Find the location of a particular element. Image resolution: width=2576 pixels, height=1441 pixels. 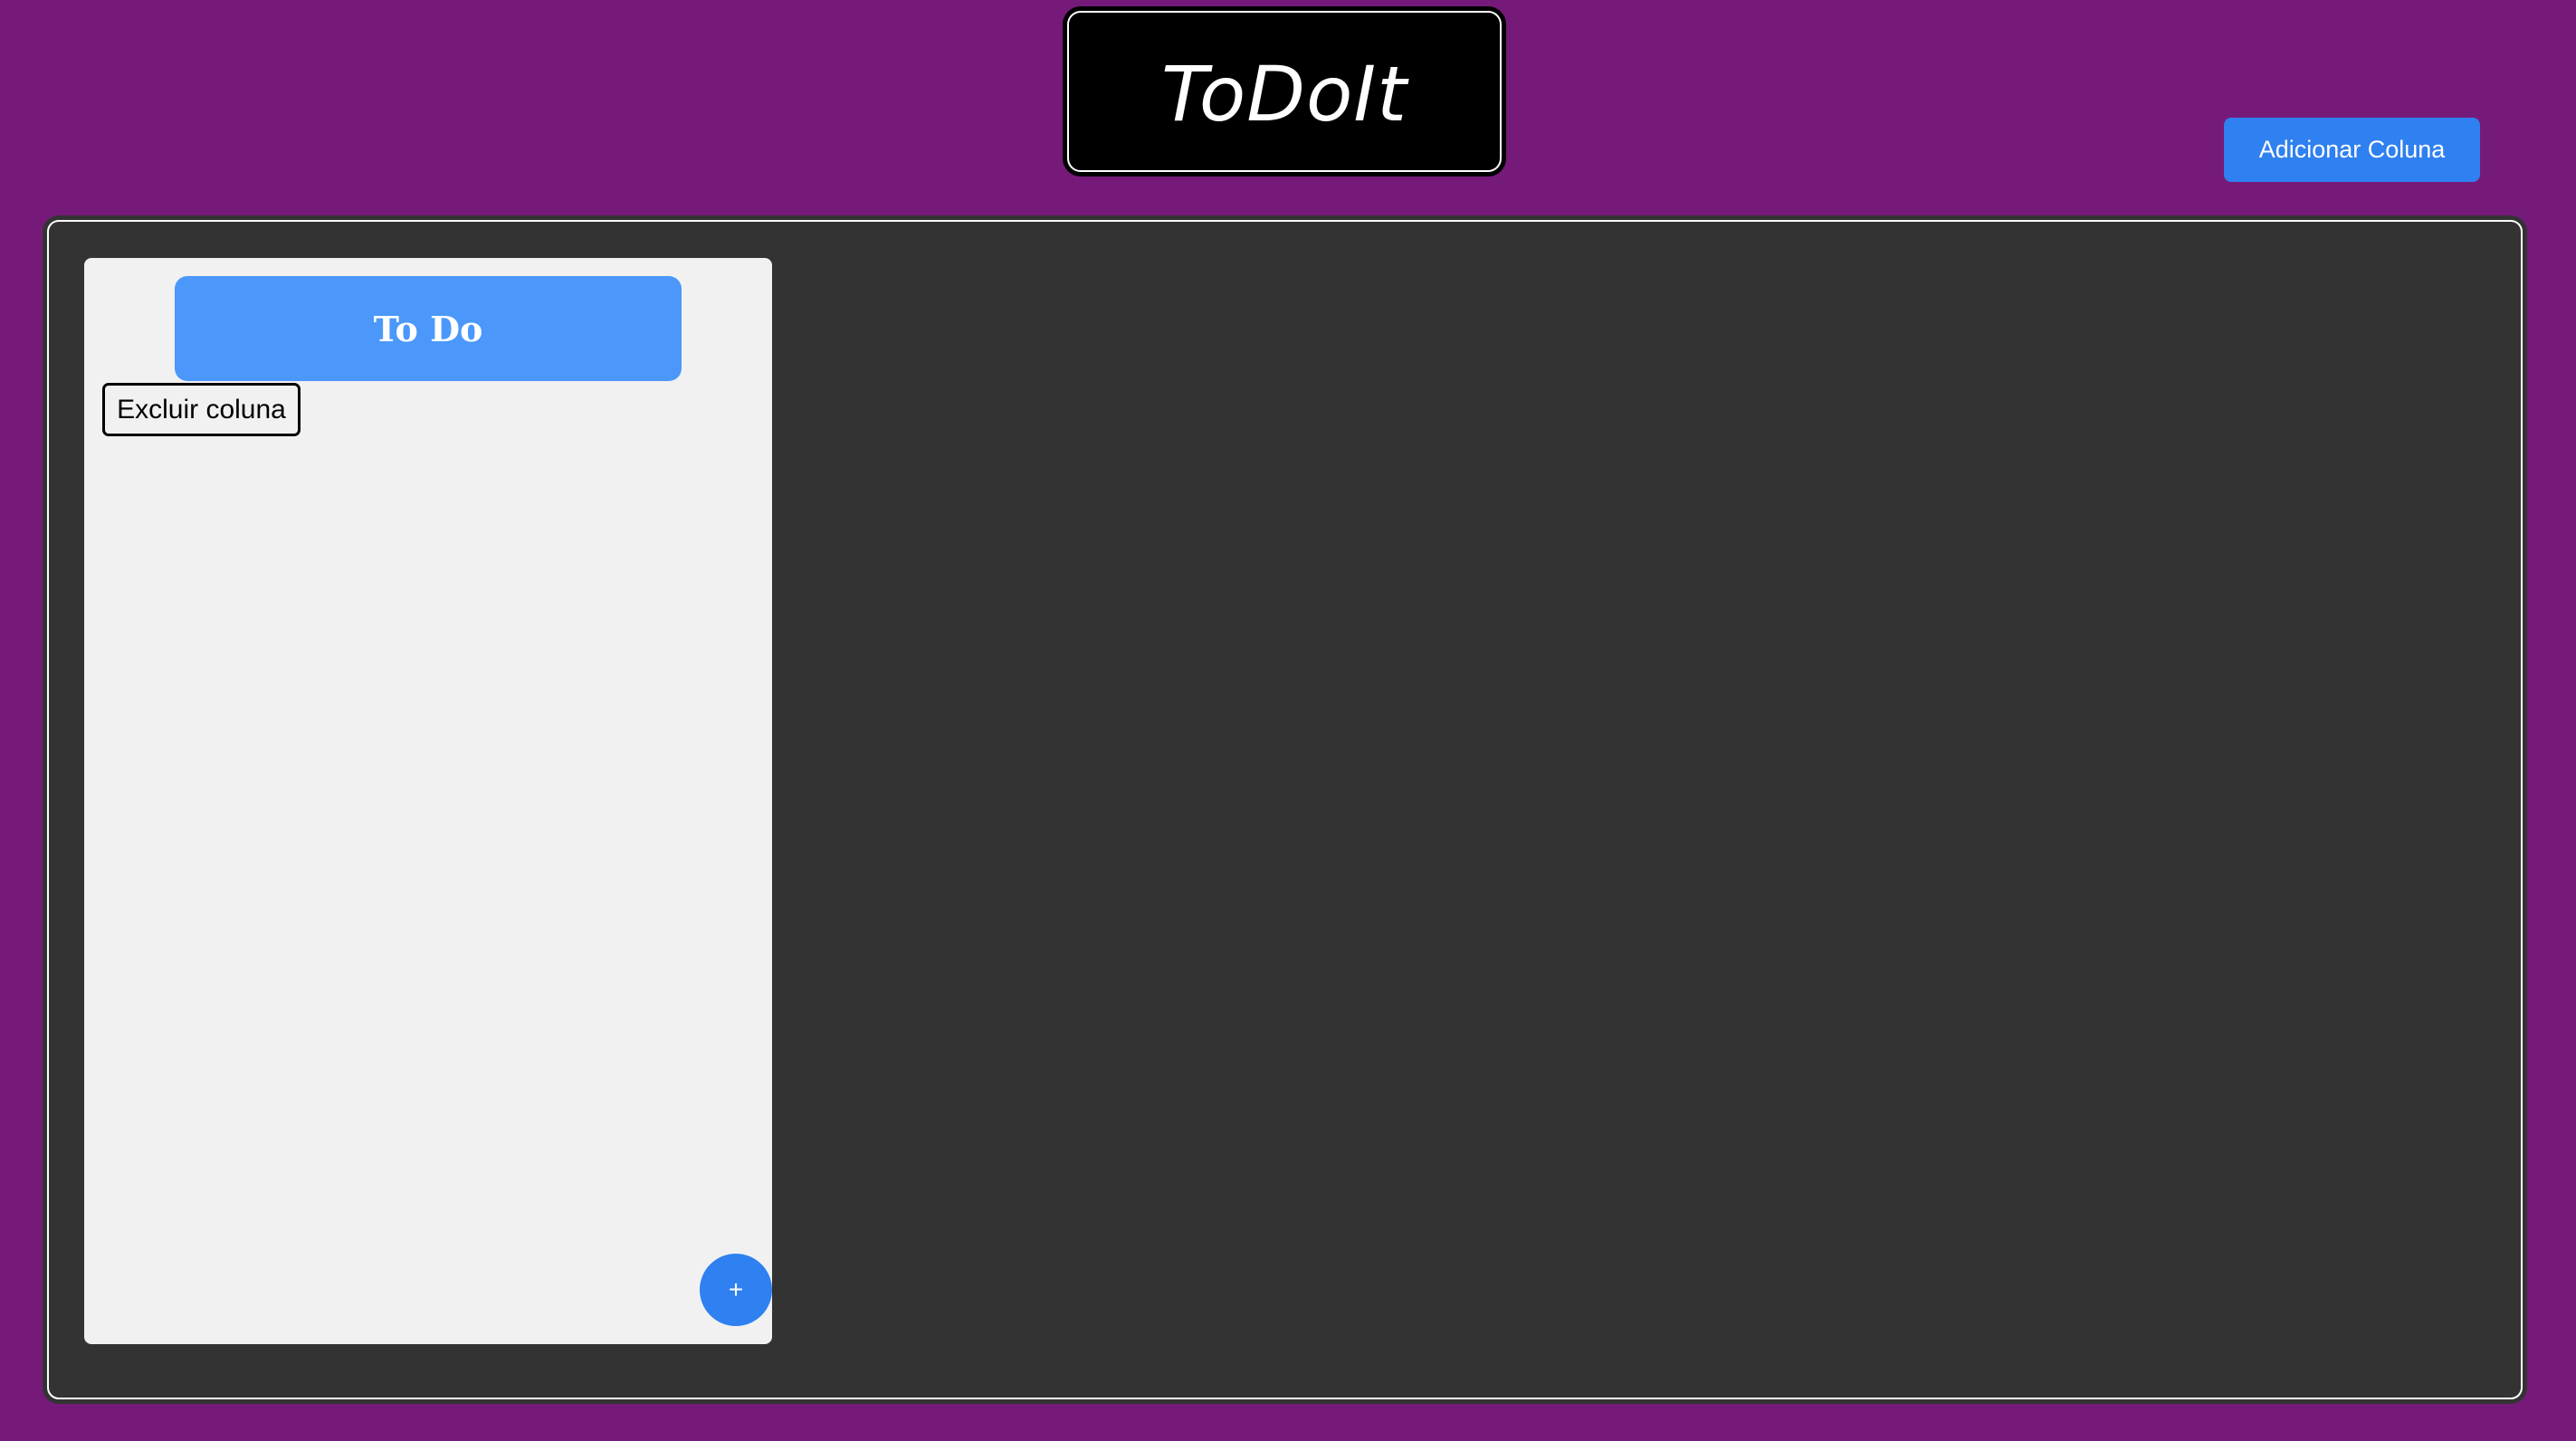

app-logo: ToDoIt is located at coordinates (1285, 91).